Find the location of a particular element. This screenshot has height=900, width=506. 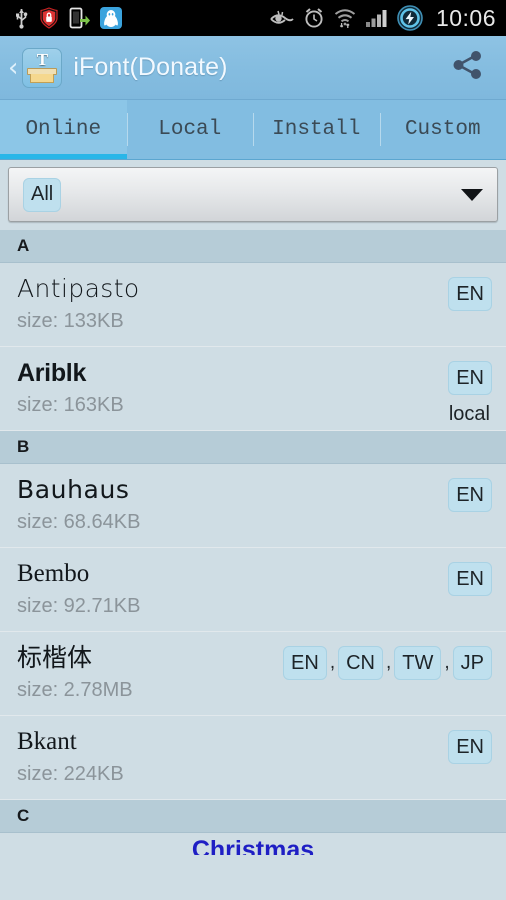

tab-local-label: Local is located at coordinates (190, 129).